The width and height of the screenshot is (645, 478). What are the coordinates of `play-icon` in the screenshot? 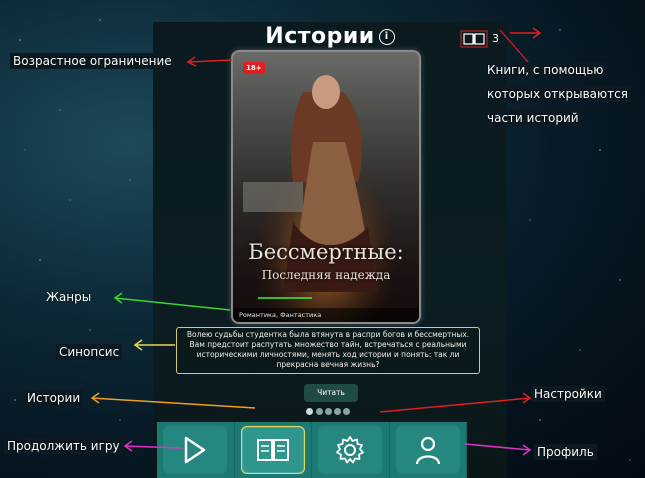 It's located at (195, 450).